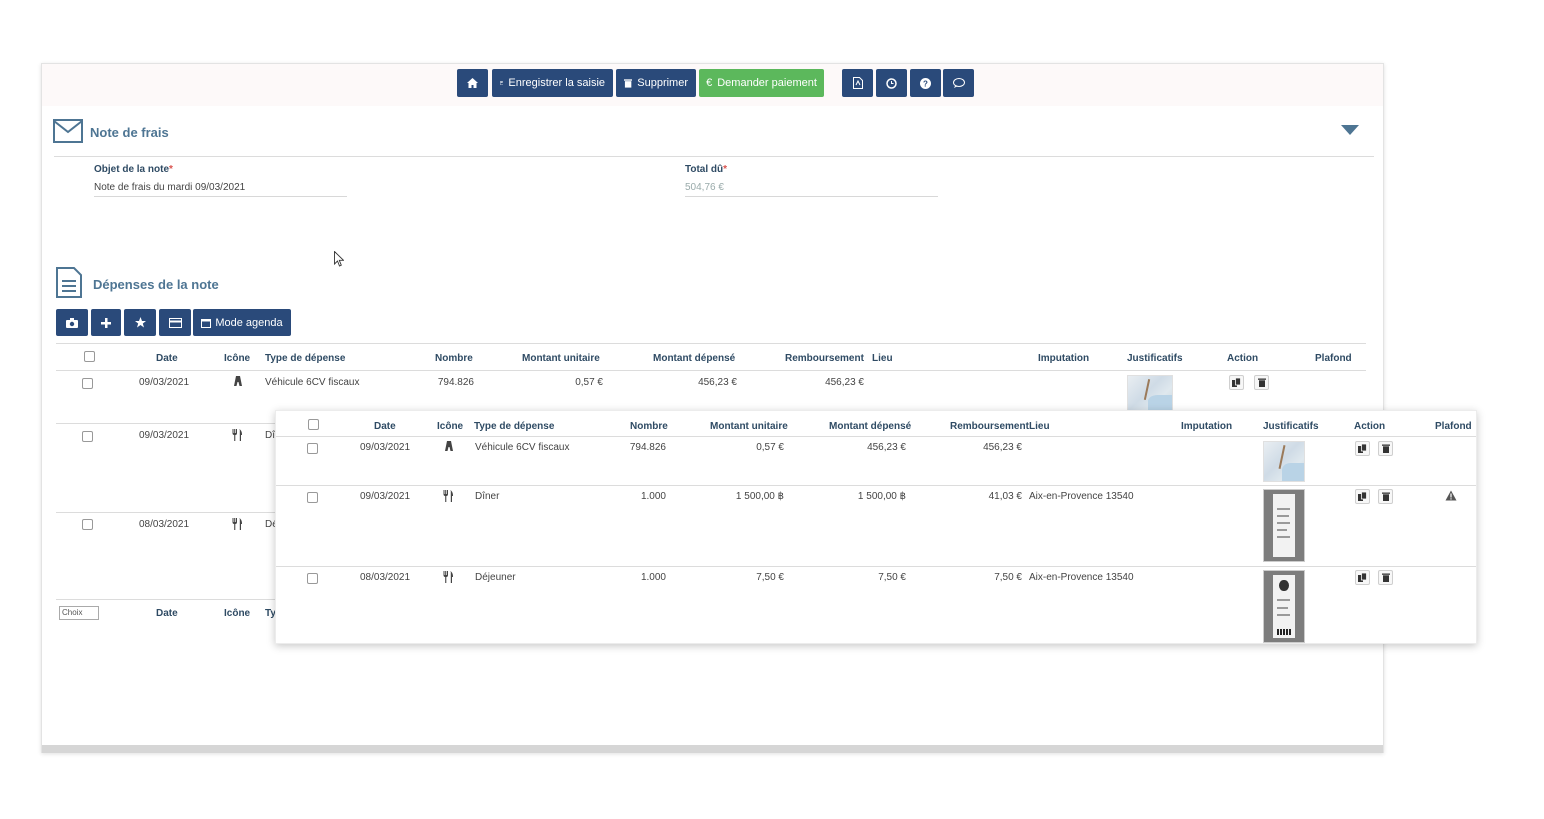 This screenshot has height=819, width=1544. Describe the element at coordinates (1005, 496) in the screenshot. I see `row-remb: 41,03 €` at that location.